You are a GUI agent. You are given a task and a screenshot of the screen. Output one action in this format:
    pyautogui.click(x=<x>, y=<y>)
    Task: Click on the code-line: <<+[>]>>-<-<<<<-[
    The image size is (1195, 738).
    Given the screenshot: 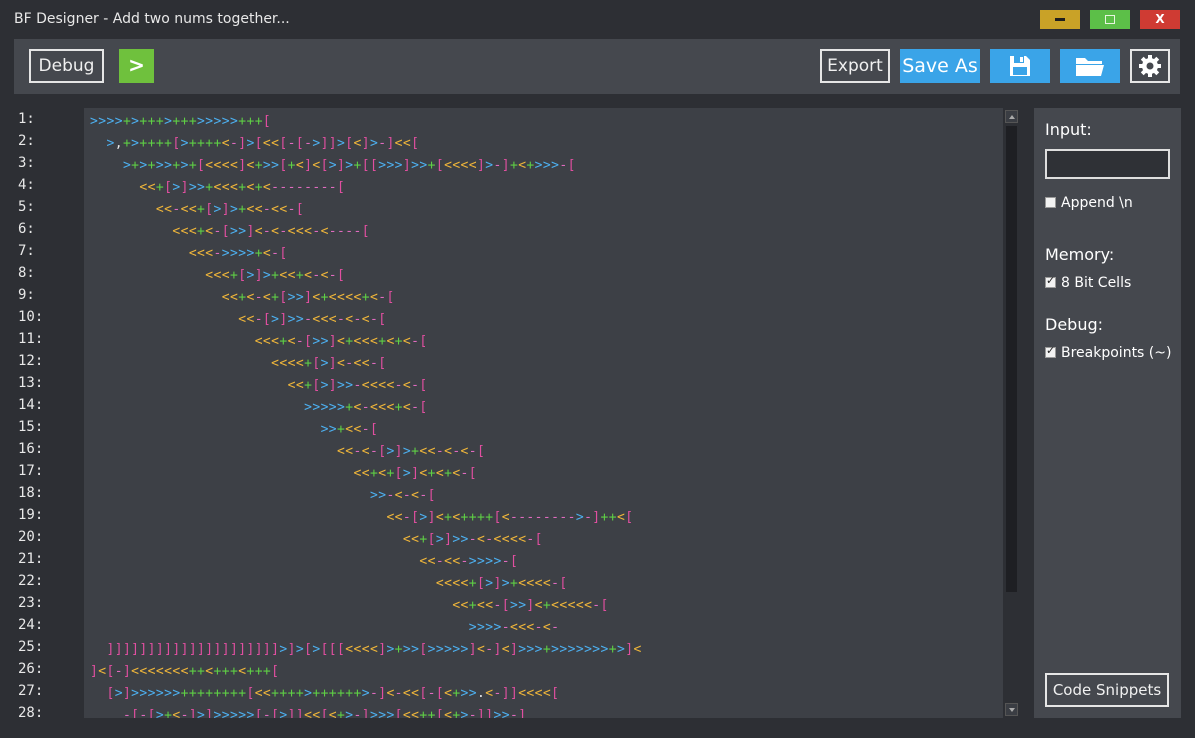 What is the action you would take?
    pyautogui.click(x=316, y=539)
    